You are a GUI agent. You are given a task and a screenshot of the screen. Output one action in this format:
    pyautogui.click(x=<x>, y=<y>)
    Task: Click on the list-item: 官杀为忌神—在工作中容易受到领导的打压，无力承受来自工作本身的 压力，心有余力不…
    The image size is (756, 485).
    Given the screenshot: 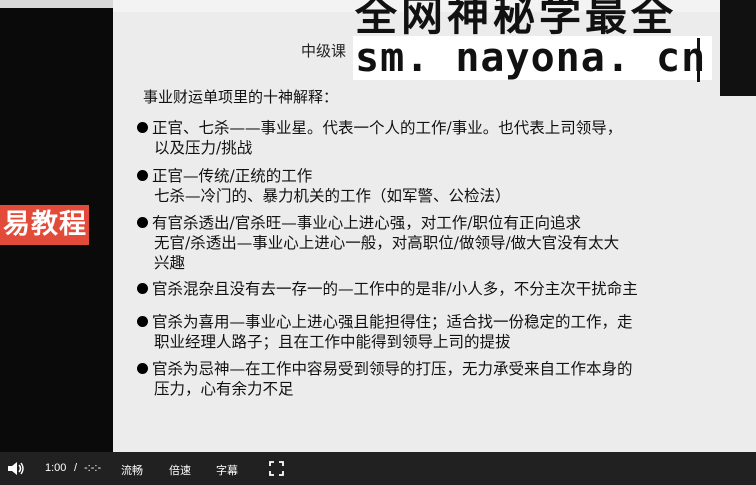 What is the action you would take?
    pyautogui.click(x=437, y=379)
    